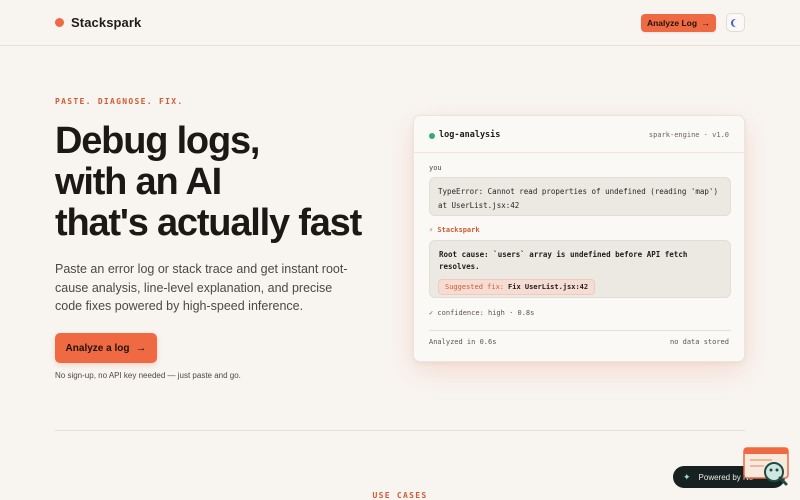  I want to click on fix-key: Suggested fix:, so click(475, 287).